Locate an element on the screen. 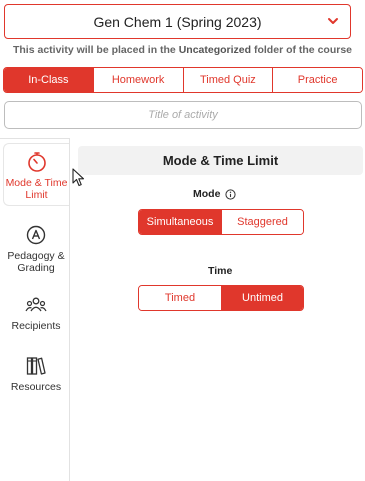 This screenshot has height=481, width=365. sidebar-item-pedagogy-grading: Pedagogy & Grading is located at coordinates (36, 249).